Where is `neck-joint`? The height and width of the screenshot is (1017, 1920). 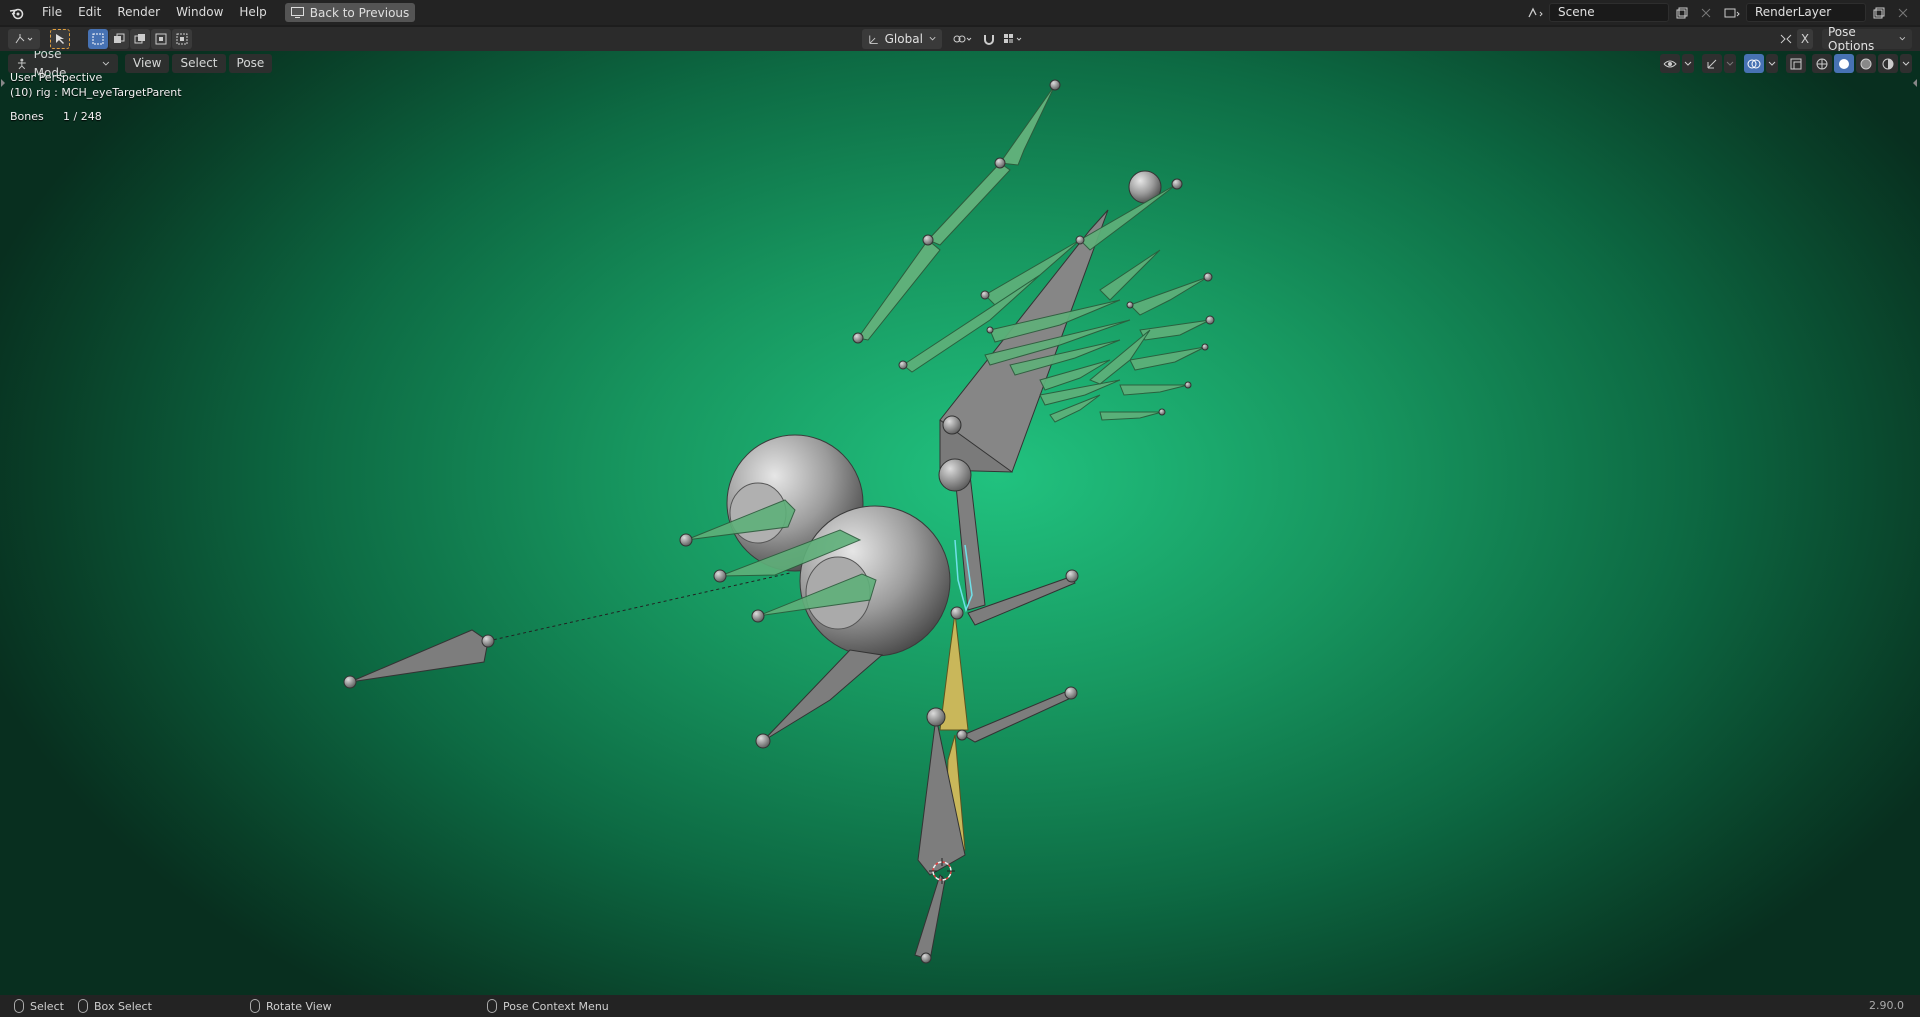
neck-joint is located at coordinates (955, 475).